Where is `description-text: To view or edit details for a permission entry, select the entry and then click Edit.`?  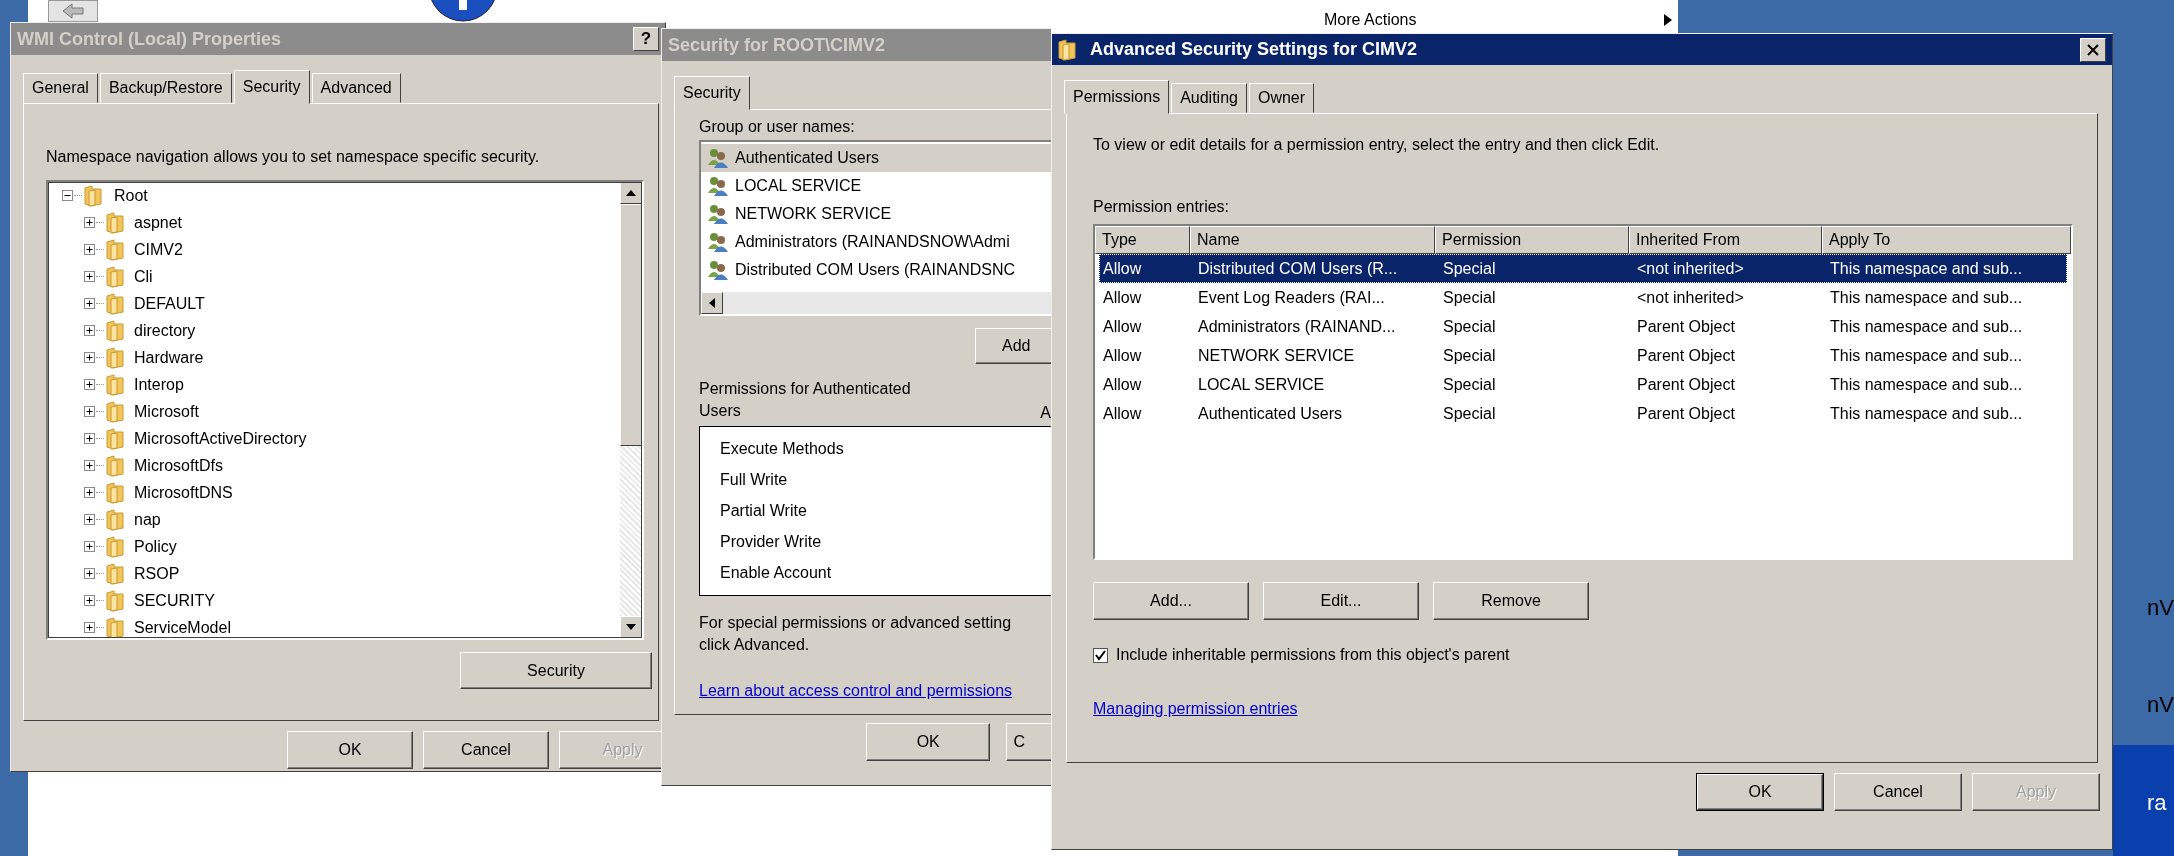
description-text: To view or edit details for a permission entry, select the entry and then click Edit. is located at coordinates (1377, 145).